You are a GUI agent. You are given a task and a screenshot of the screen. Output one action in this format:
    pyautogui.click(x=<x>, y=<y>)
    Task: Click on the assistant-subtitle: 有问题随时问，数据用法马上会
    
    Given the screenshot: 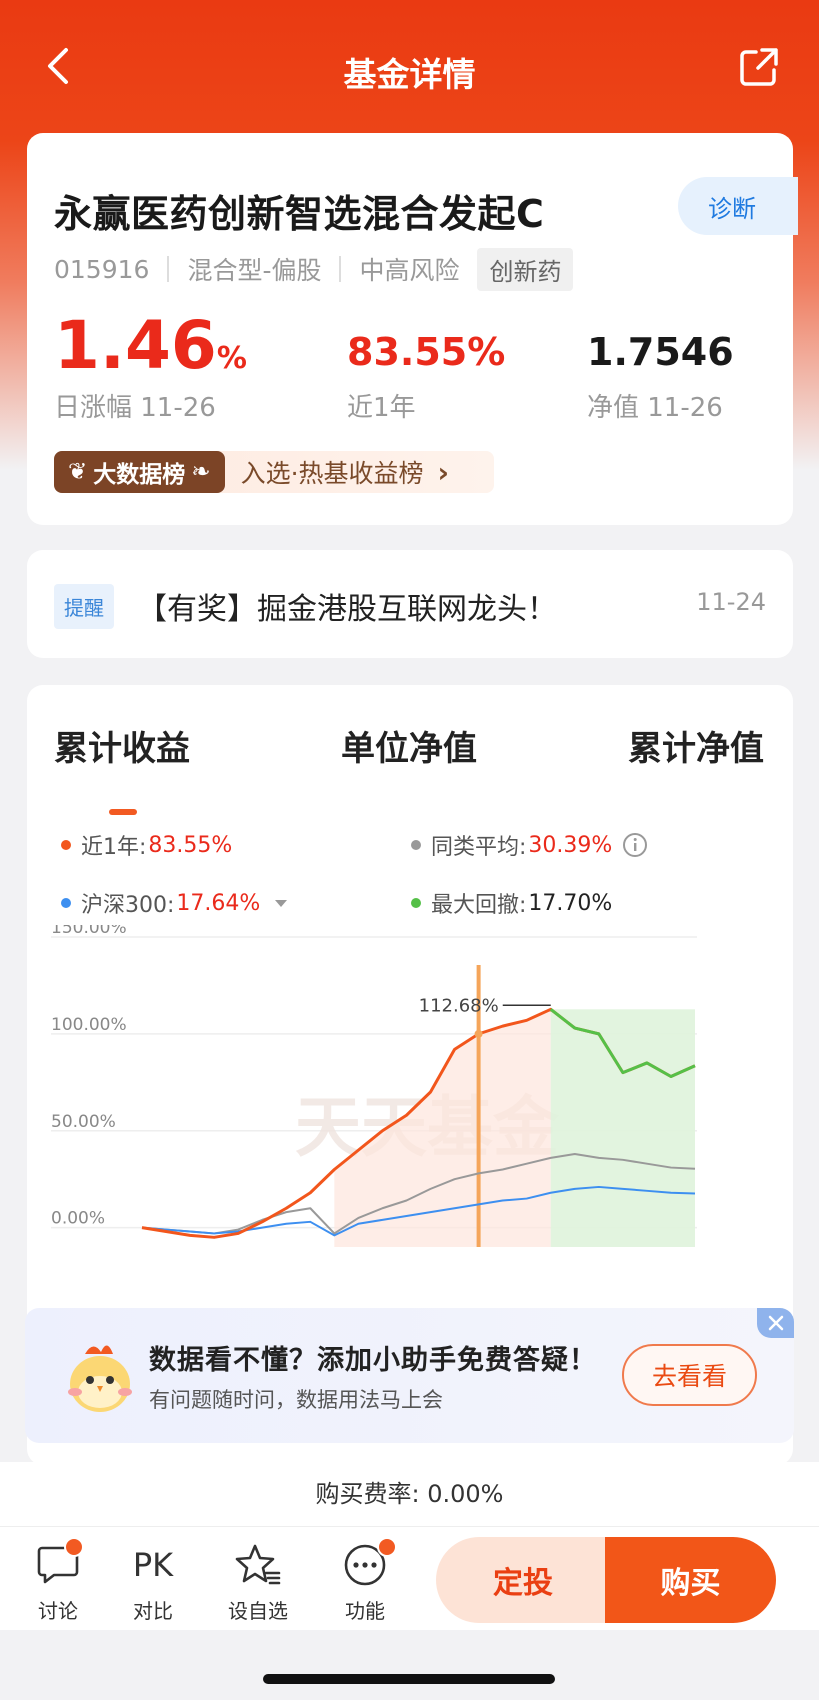 What is the action you would take?
    pyautogui.click(x=296, y=1400)
    